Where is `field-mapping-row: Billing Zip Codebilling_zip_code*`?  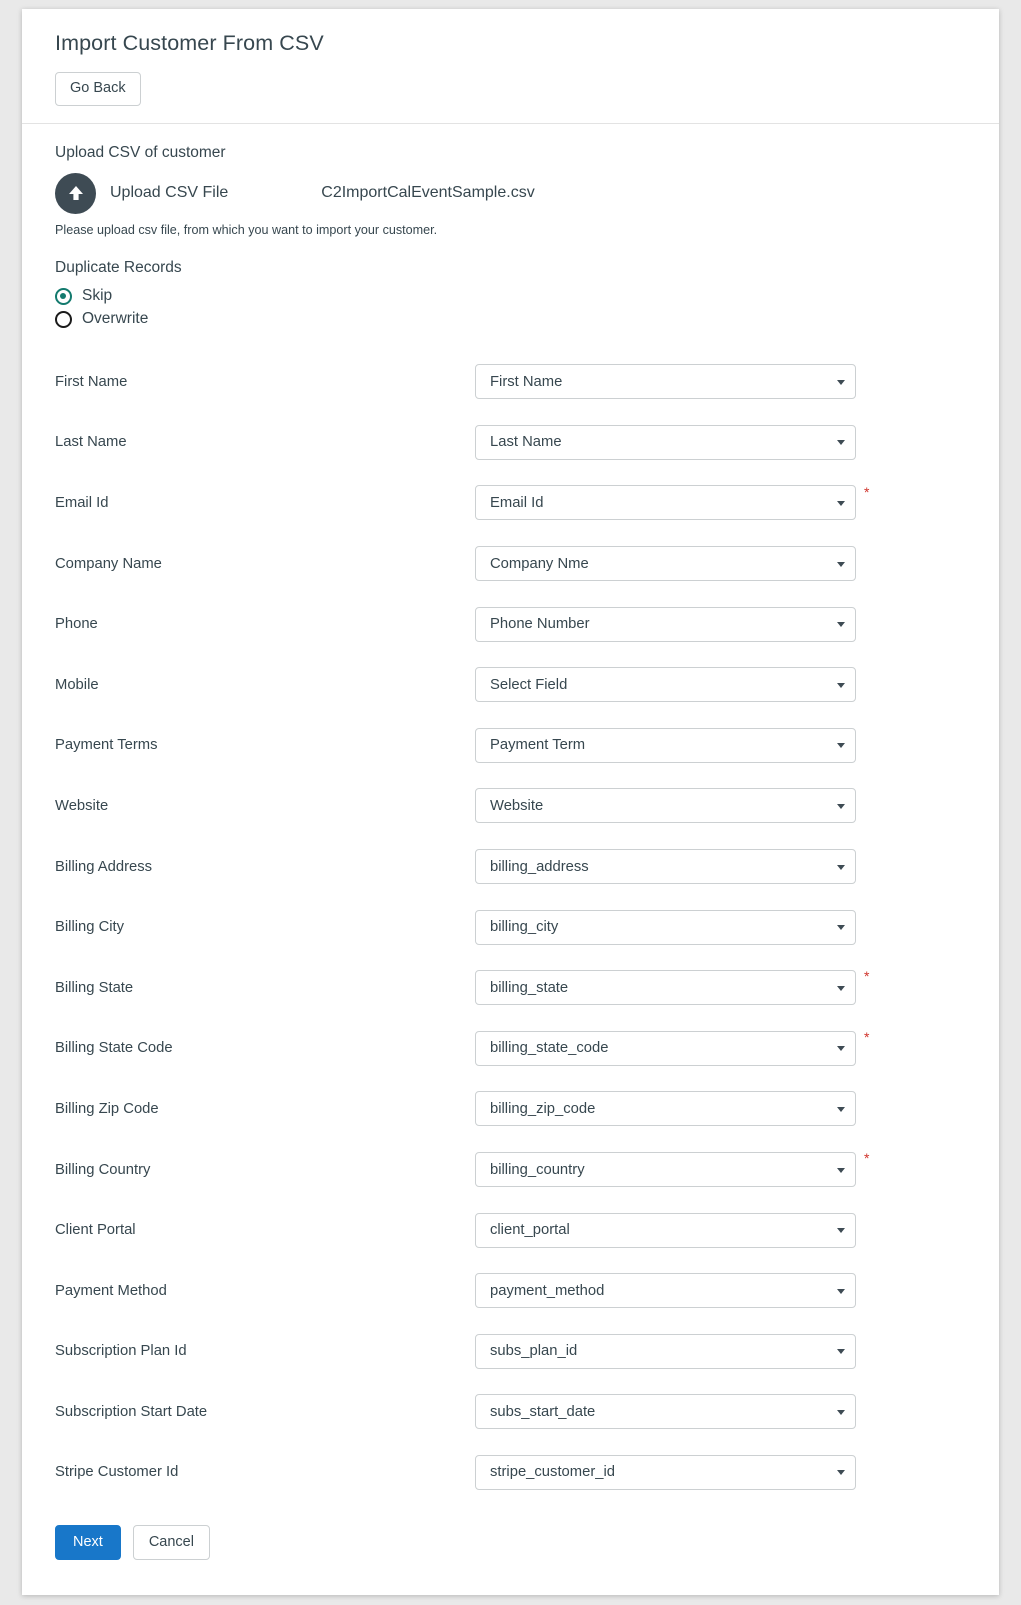 field-mapping-row: Billing Zip Codebilling_zip_code* is located at coordinates (527, 1109).